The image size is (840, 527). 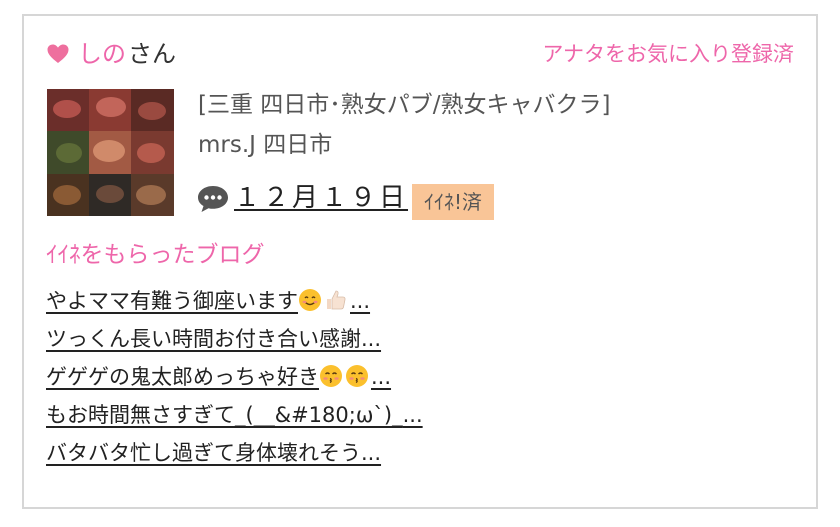 I want to click on user-name-link: しの, so click(x=102, y=54).